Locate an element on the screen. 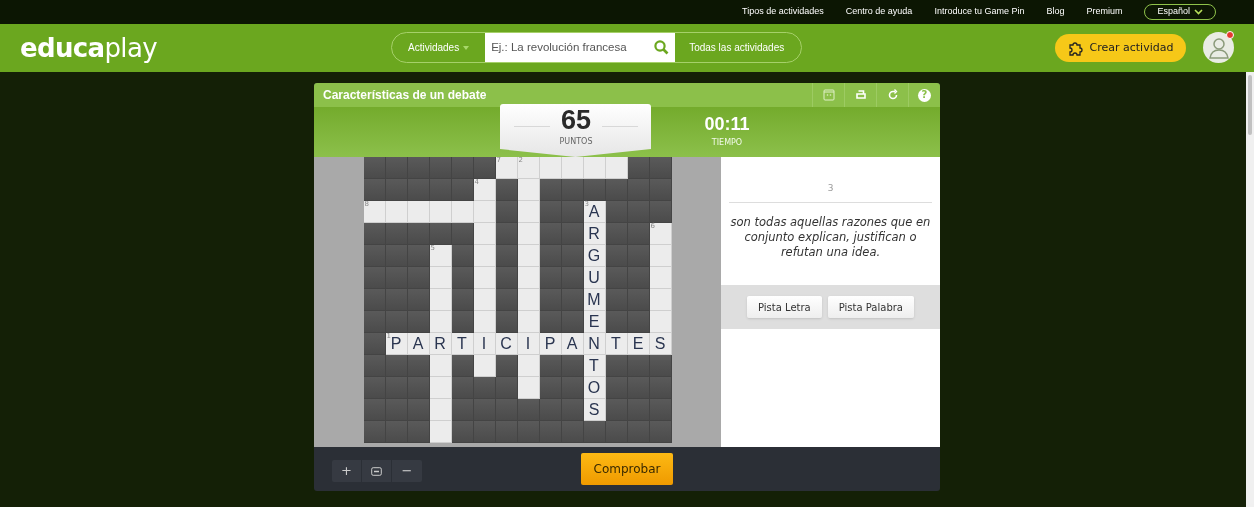 Image resolution: width=1254 pixels, height=507 pixels. cell-letter: G is located at coordinates (594, 255).